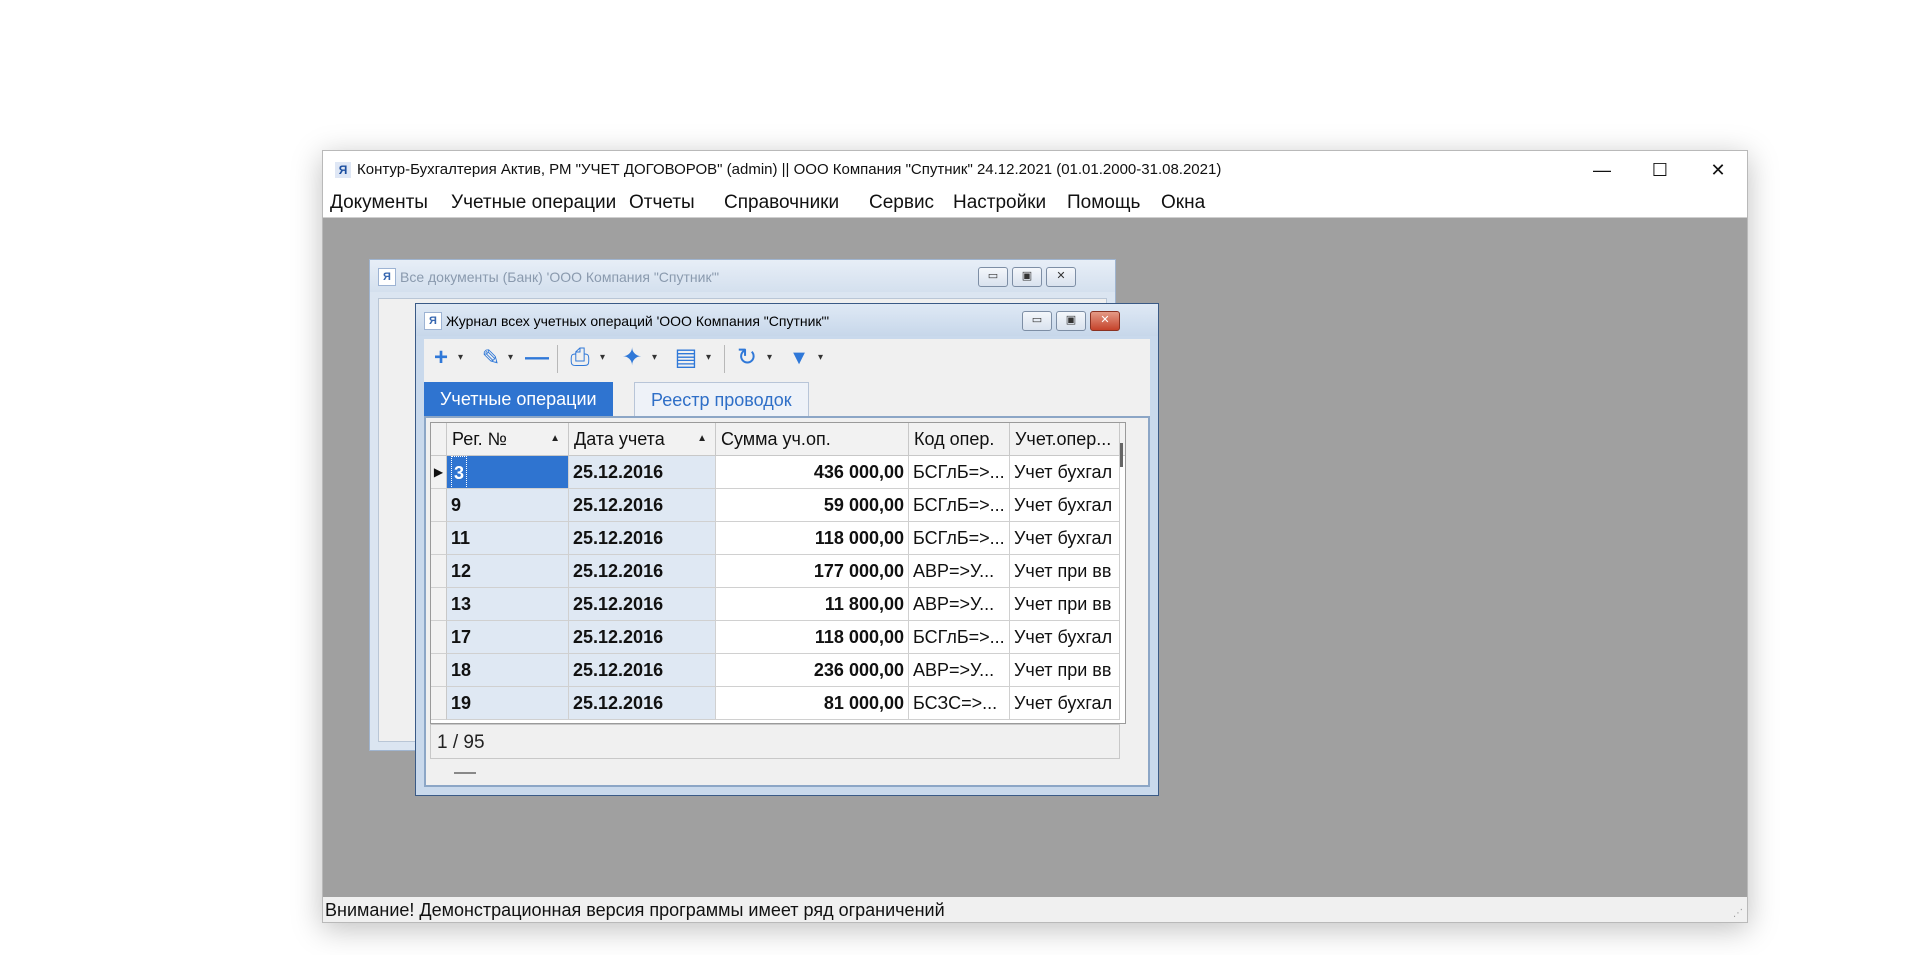  I want to click on documents-minimize-button: ▭, so click(993, 277).